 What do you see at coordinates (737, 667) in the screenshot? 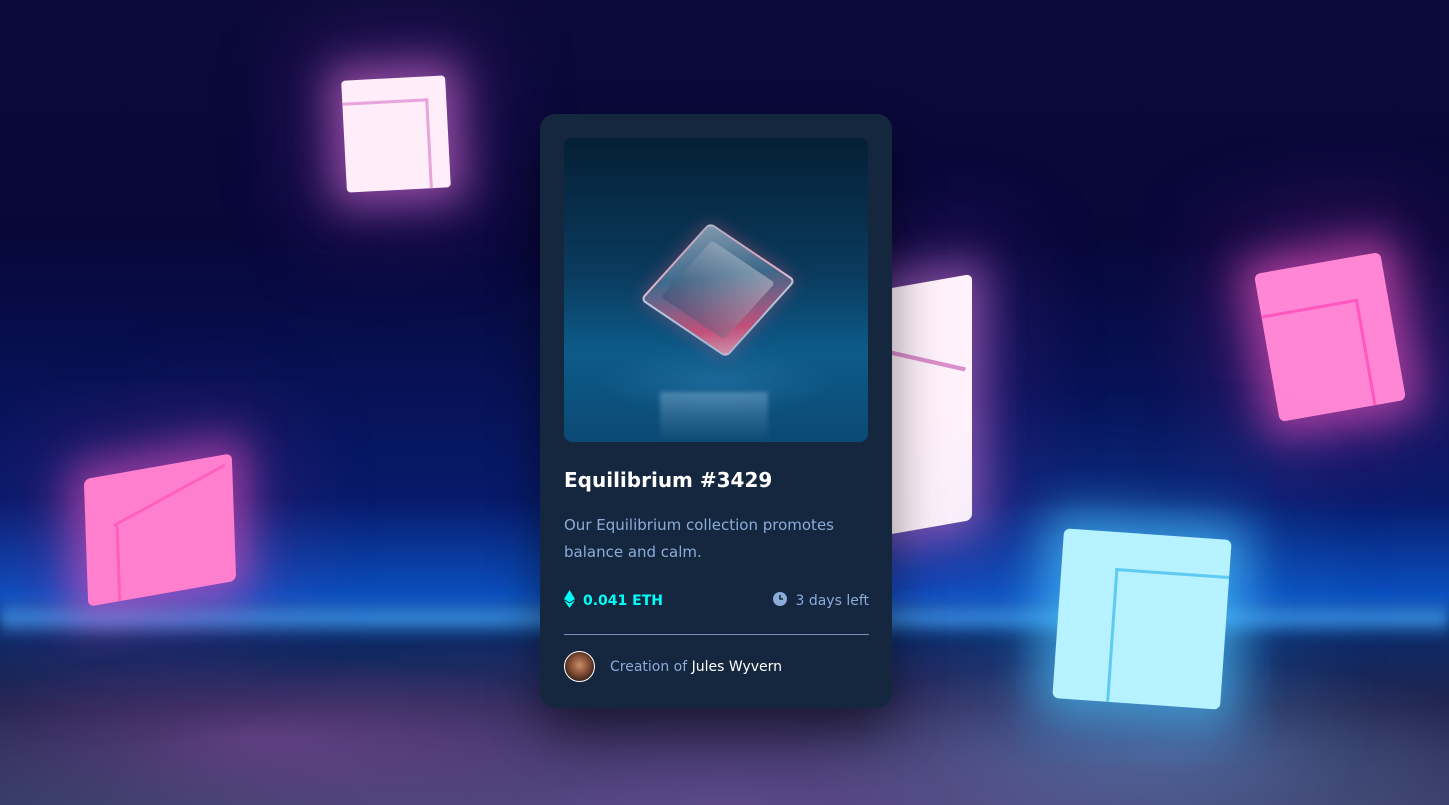
I see `creator-name-link: Jules Wyvern` at bounding box center [737, 667].